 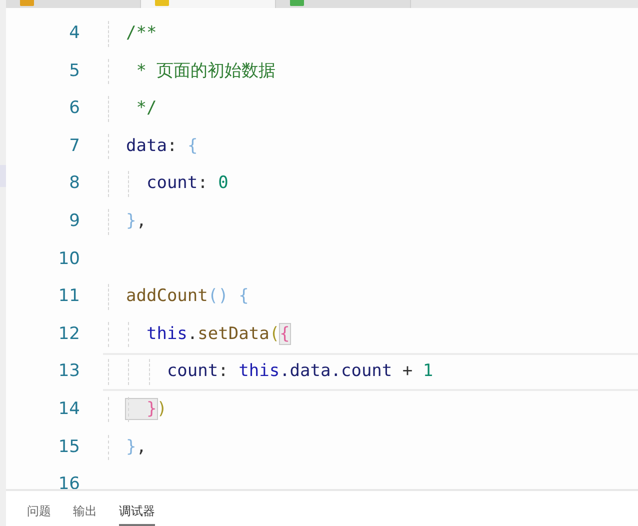 What do you see at coordinates (192, 334) in the screenshot?
I see `code-token: .` at bounding box center [192, 334].